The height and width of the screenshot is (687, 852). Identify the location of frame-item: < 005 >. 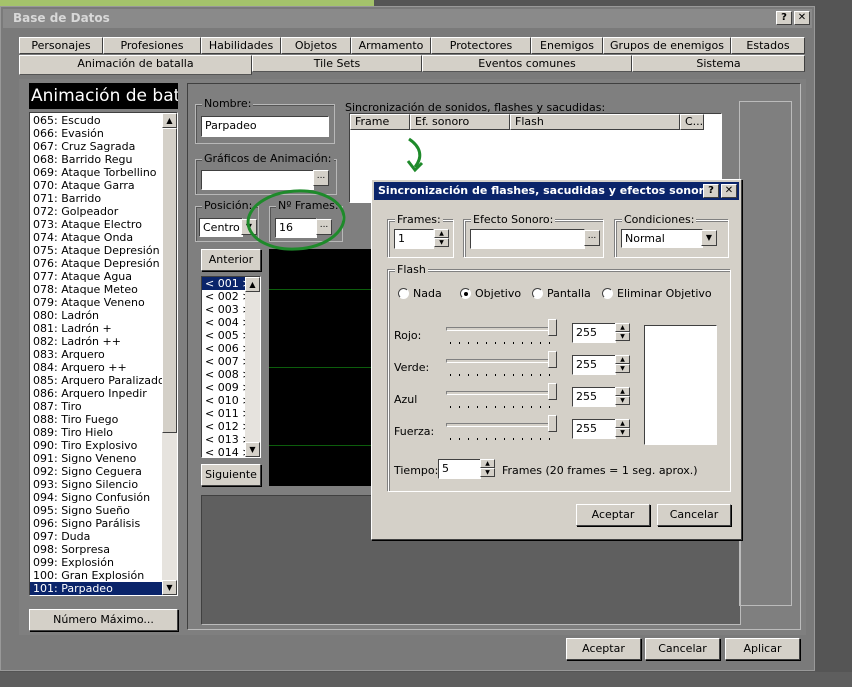
(226, 335).